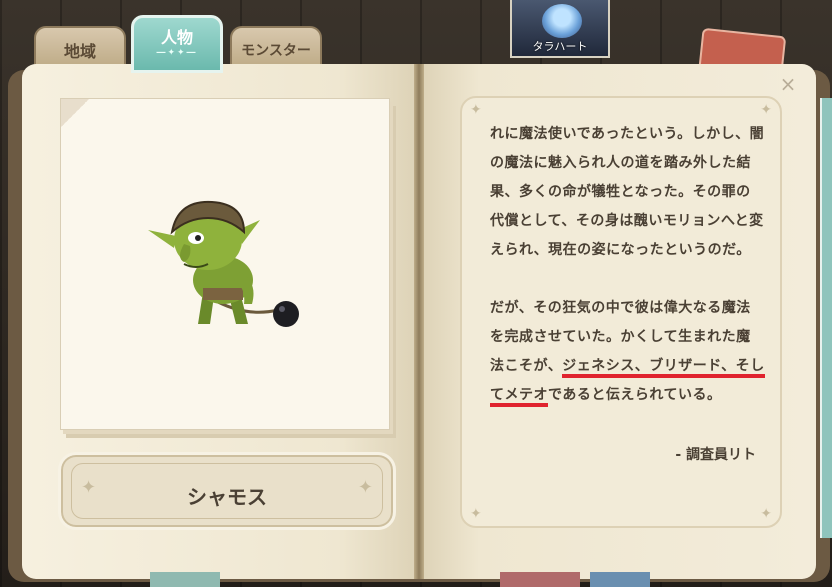 This screenshot has height=587, width=832. Describe the element at coordinates (635, 395) in the screenshot. I see `story-paragraph-2-end: であると伝えられている。` at that location.